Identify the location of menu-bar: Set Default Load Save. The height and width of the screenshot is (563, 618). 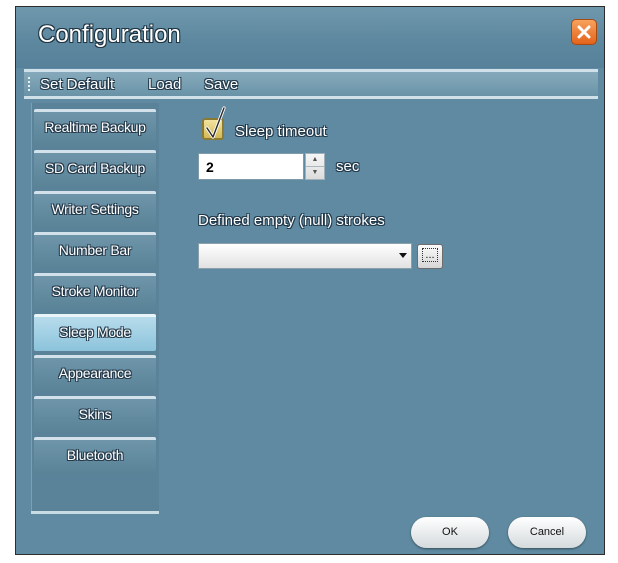
(311, 84).